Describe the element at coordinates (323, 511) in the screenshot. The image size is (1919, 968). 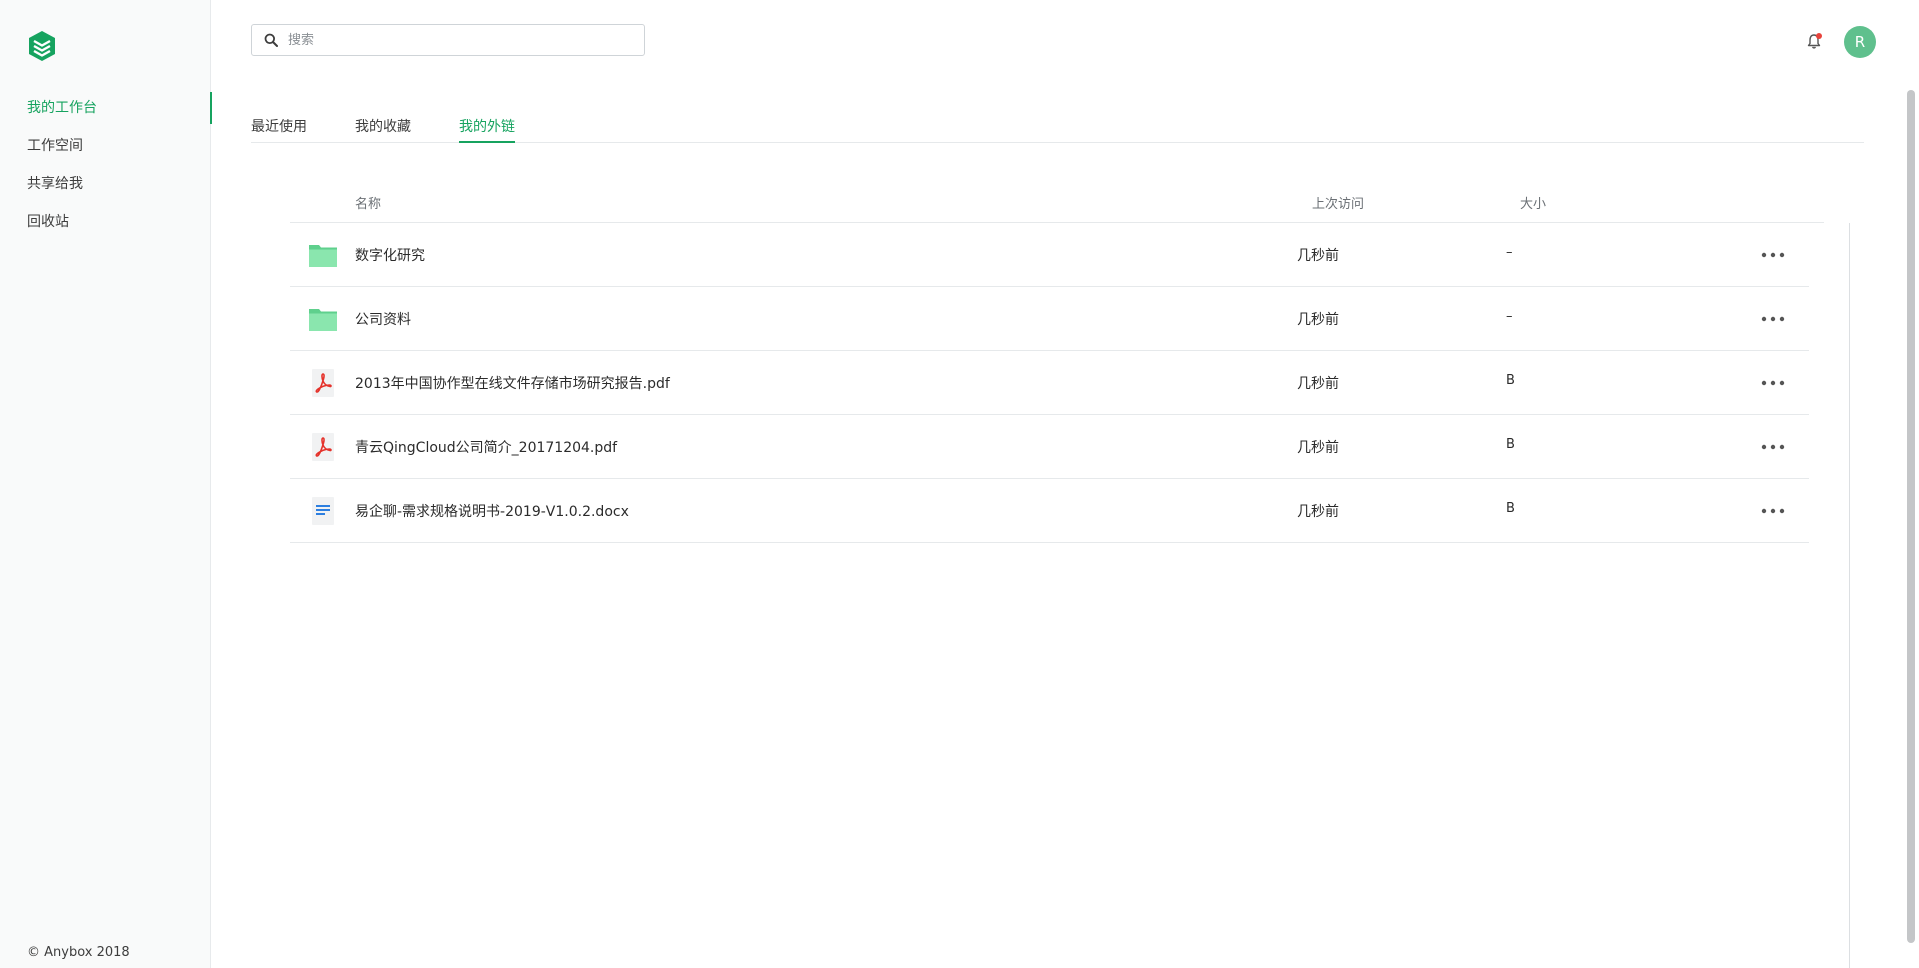
I see `doc-file-icon` at that location.